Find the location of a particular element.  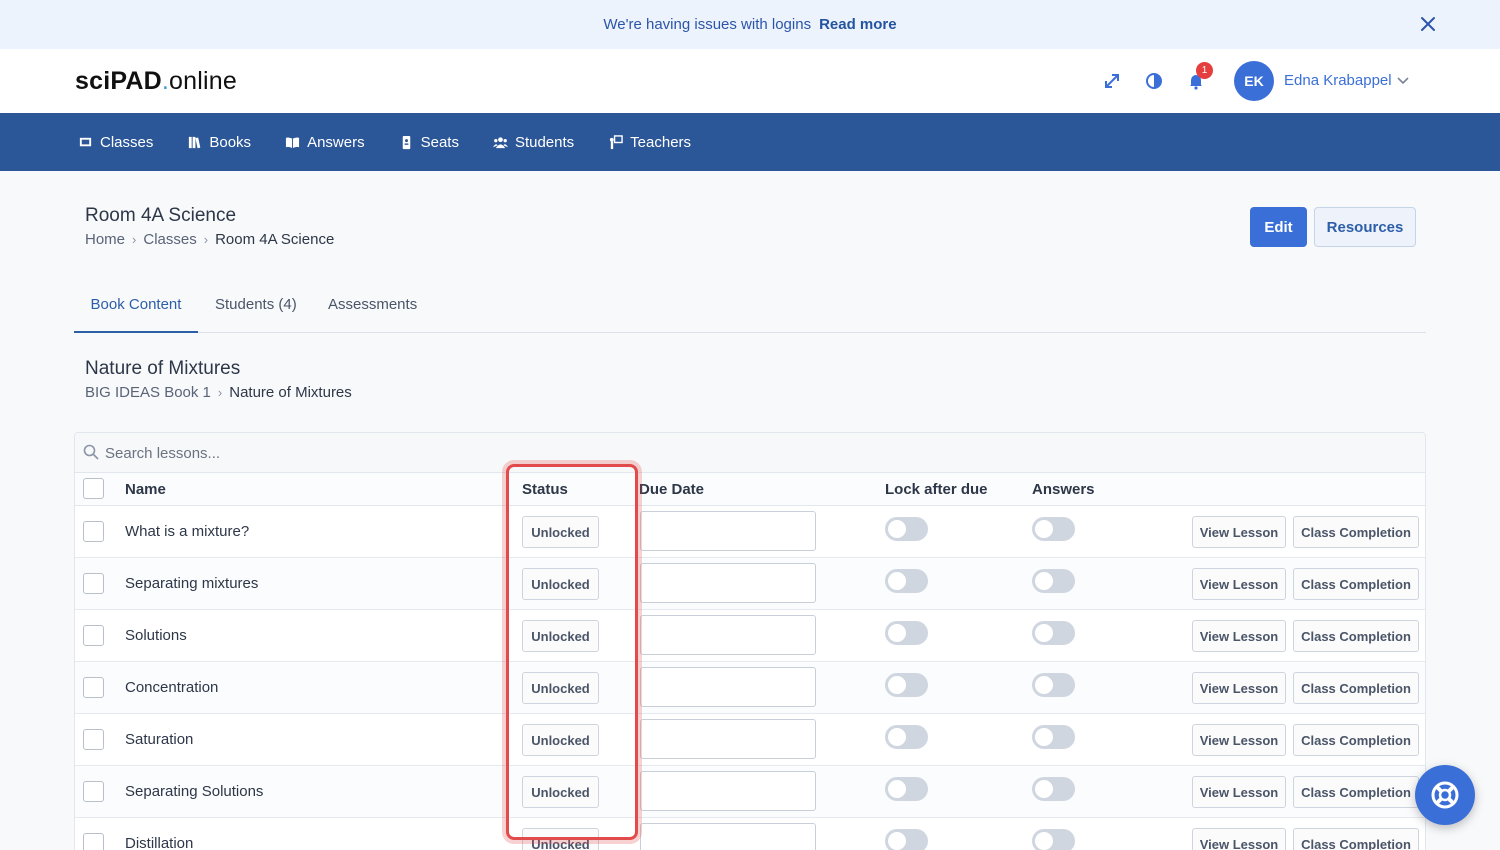

teachers-icon is located at coordinates (616, 141).